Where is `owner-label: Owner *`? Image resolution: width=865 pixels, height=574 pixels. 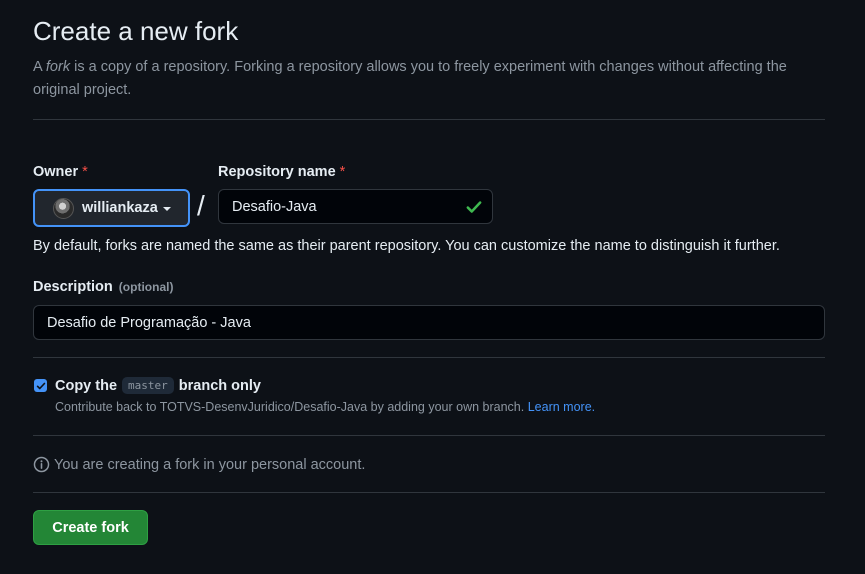
owner-label: Owner * is located at coordinates (60, 172).